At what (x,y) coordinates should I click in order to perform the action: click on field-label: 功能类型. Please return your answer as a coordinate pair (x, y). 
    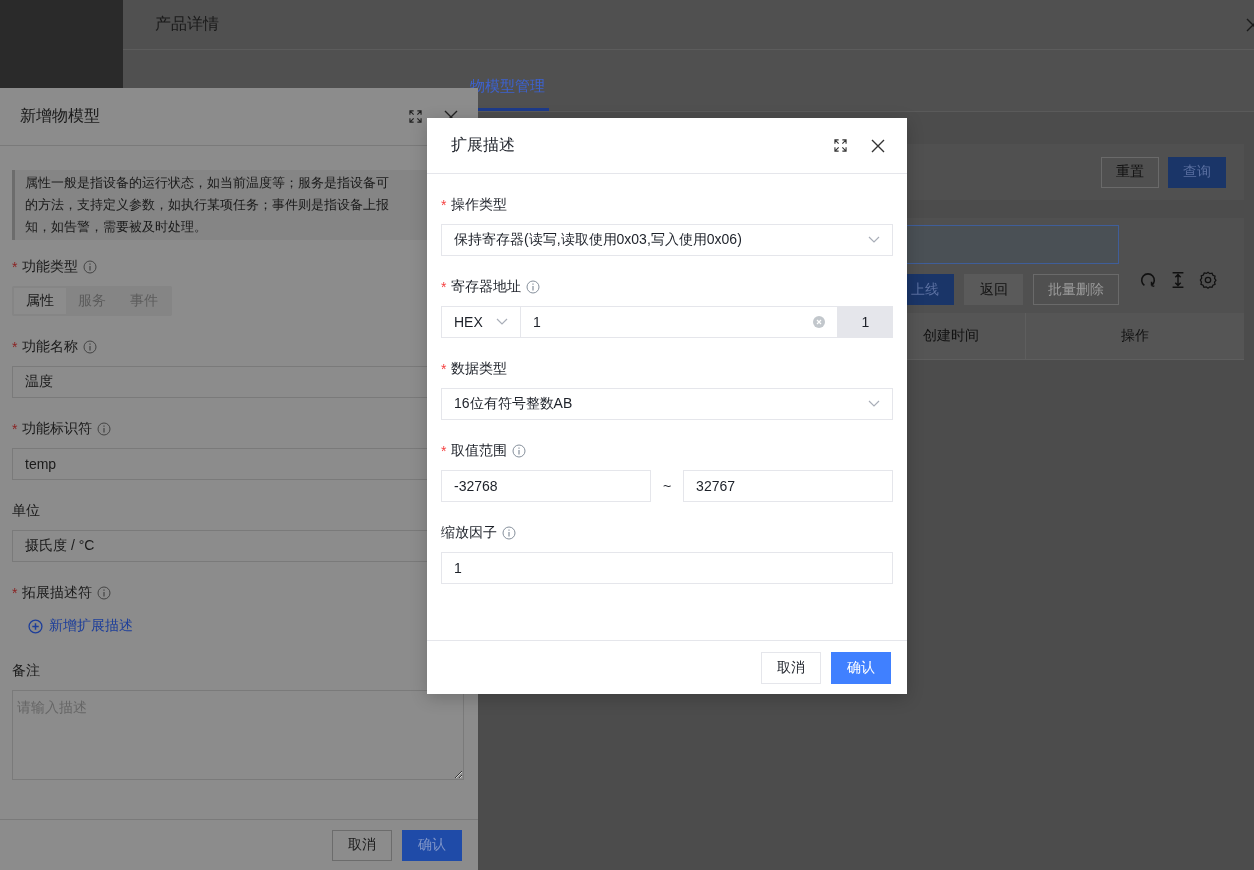
    Looking at the image, I should click on (50, 267).